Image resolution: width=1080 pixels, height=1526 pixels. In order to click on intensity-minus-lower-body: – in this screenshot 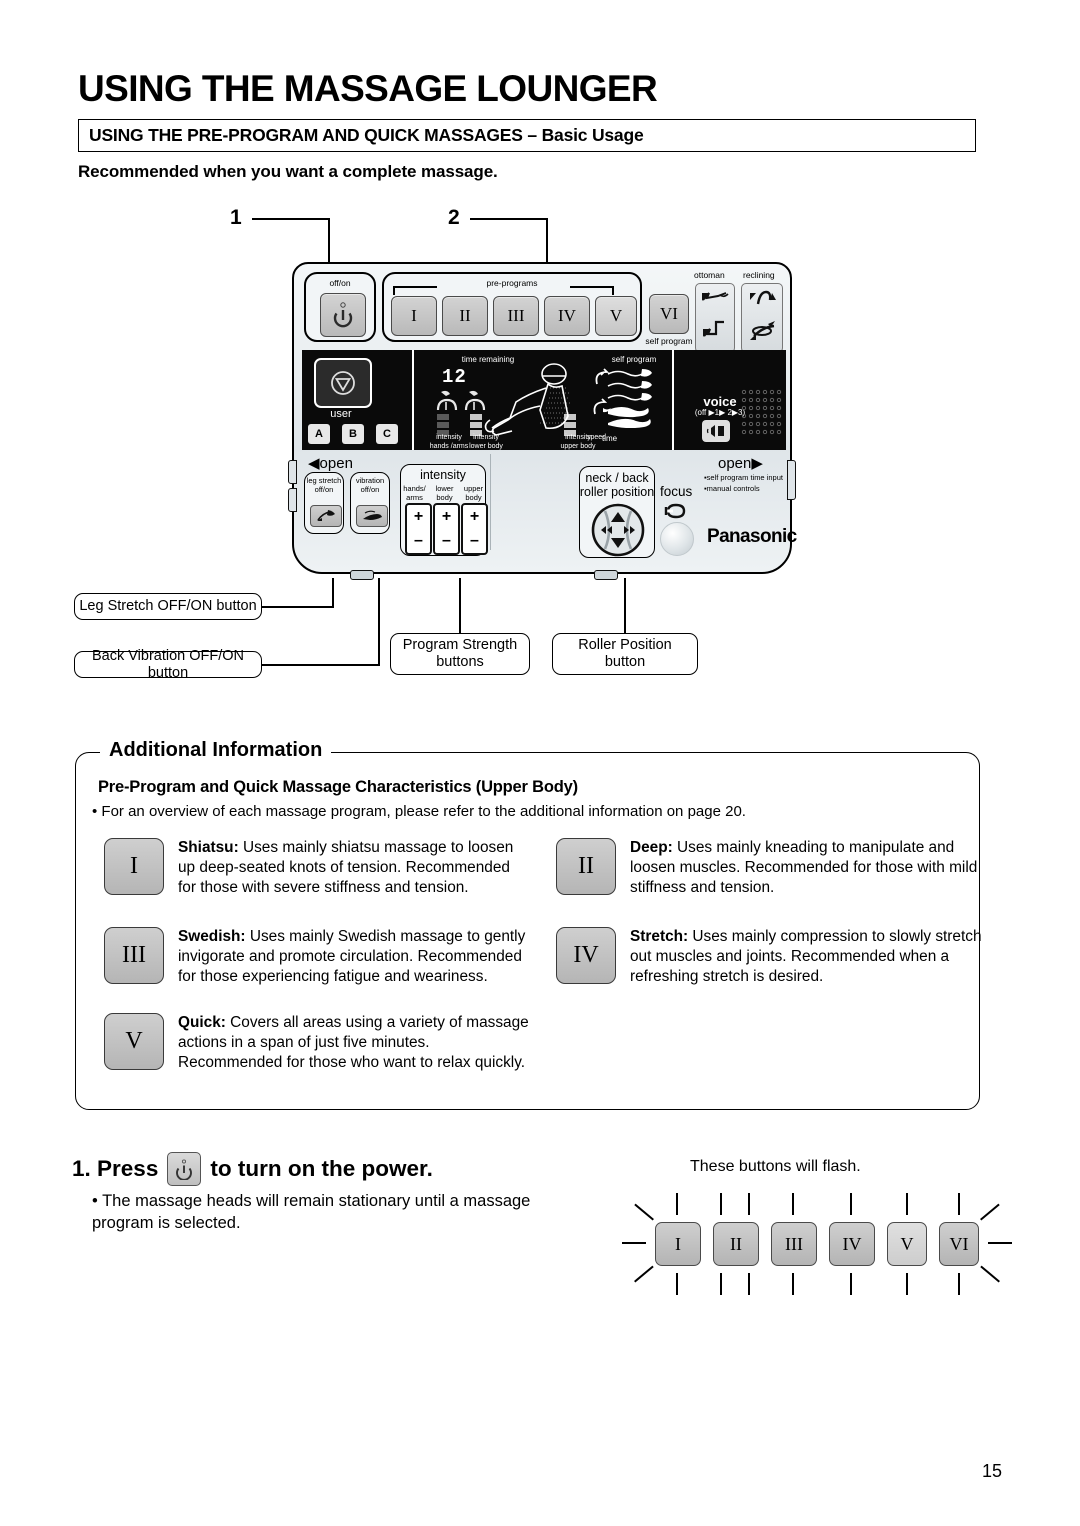, I will do `click(446, 541)`.